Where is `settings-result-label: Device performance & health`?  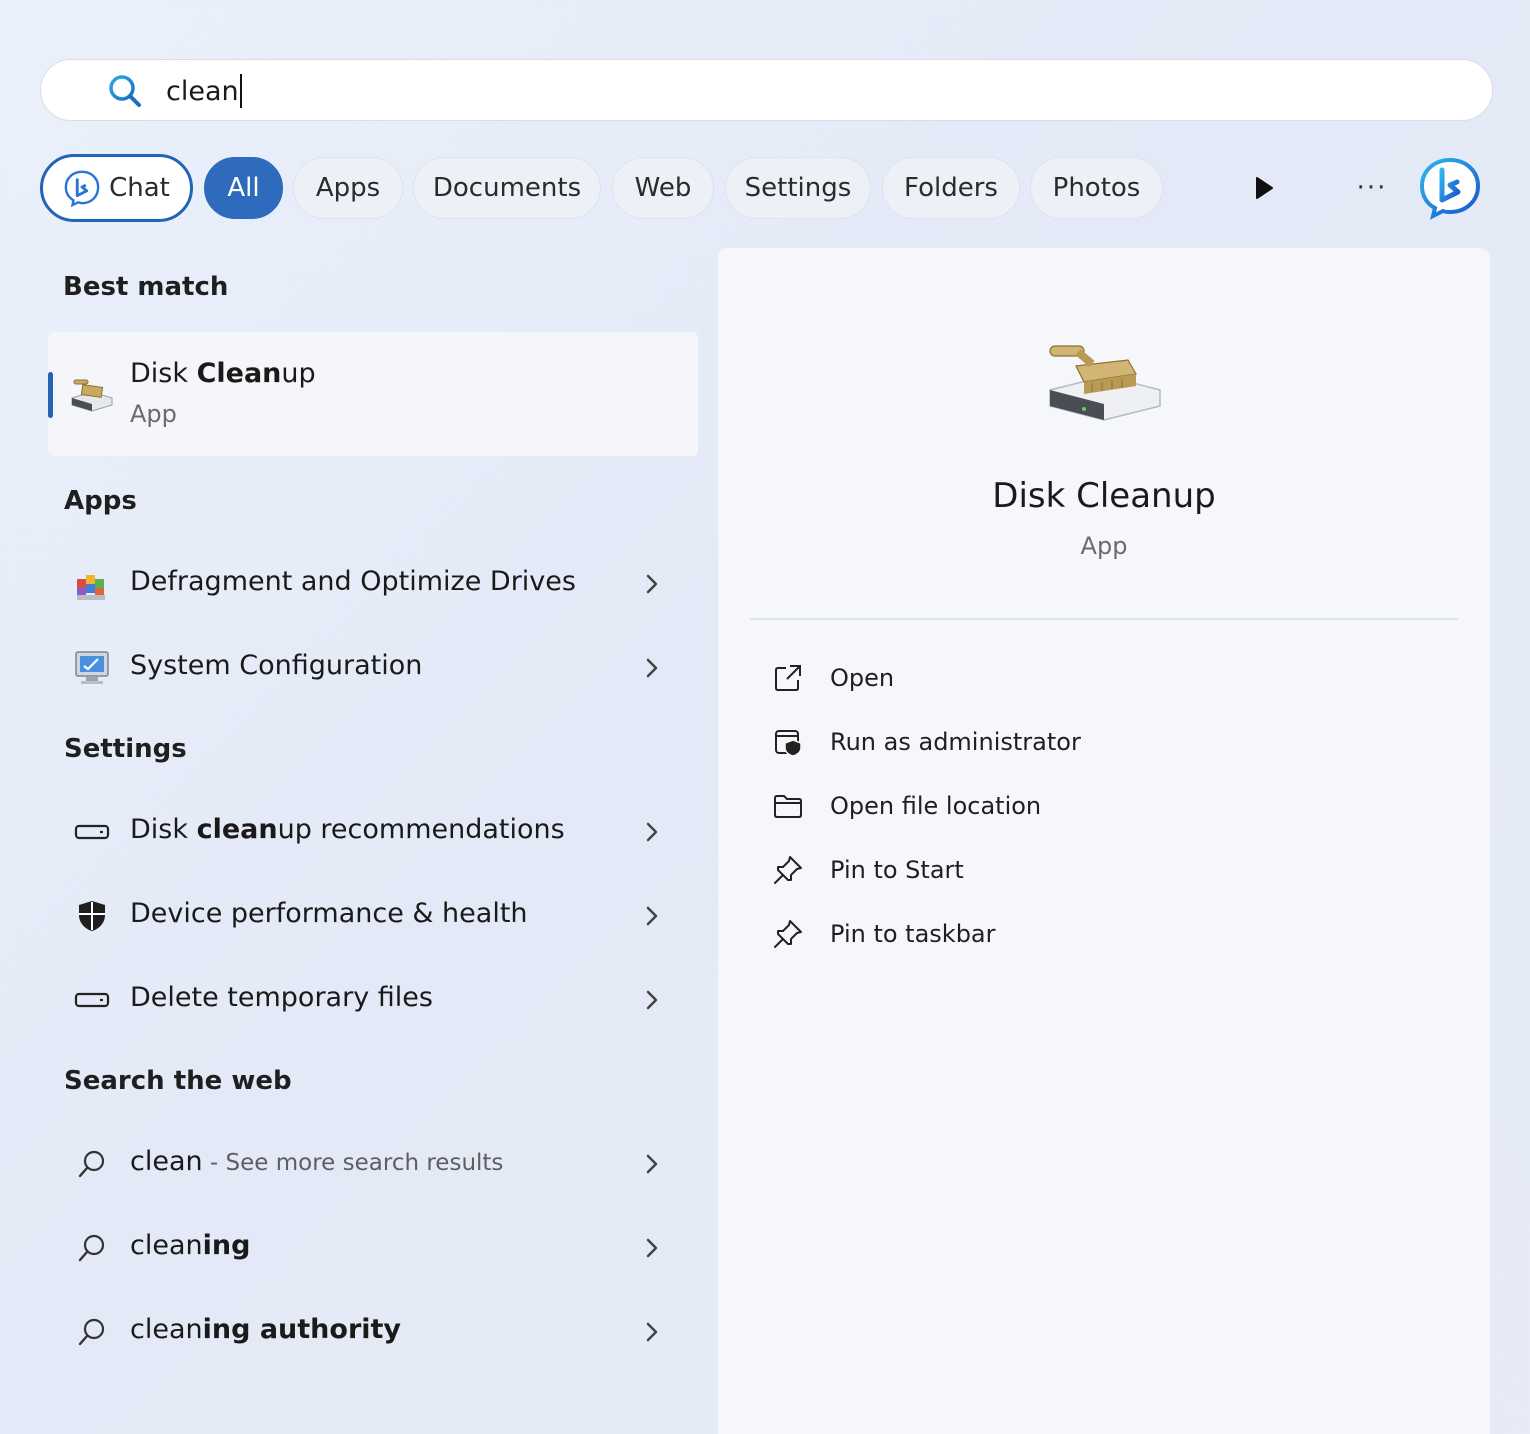 settings-result-label: Device performance & health is located at coordinates (329, 913).